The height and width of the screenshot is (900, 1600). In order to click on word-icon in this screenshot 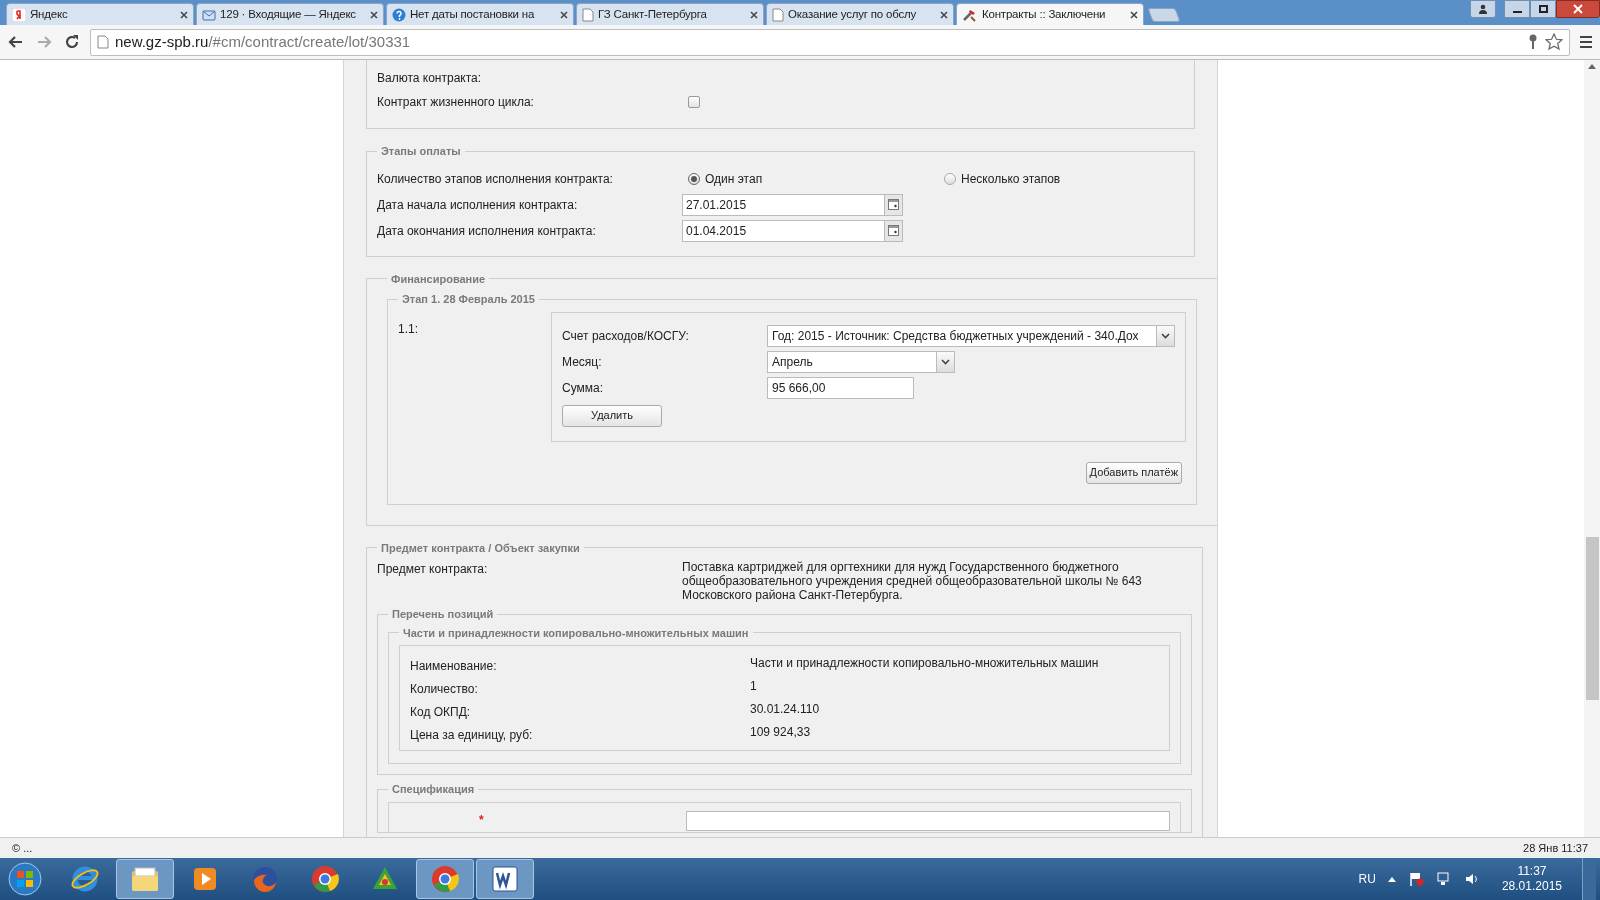, I will do `click(505, 879)`.